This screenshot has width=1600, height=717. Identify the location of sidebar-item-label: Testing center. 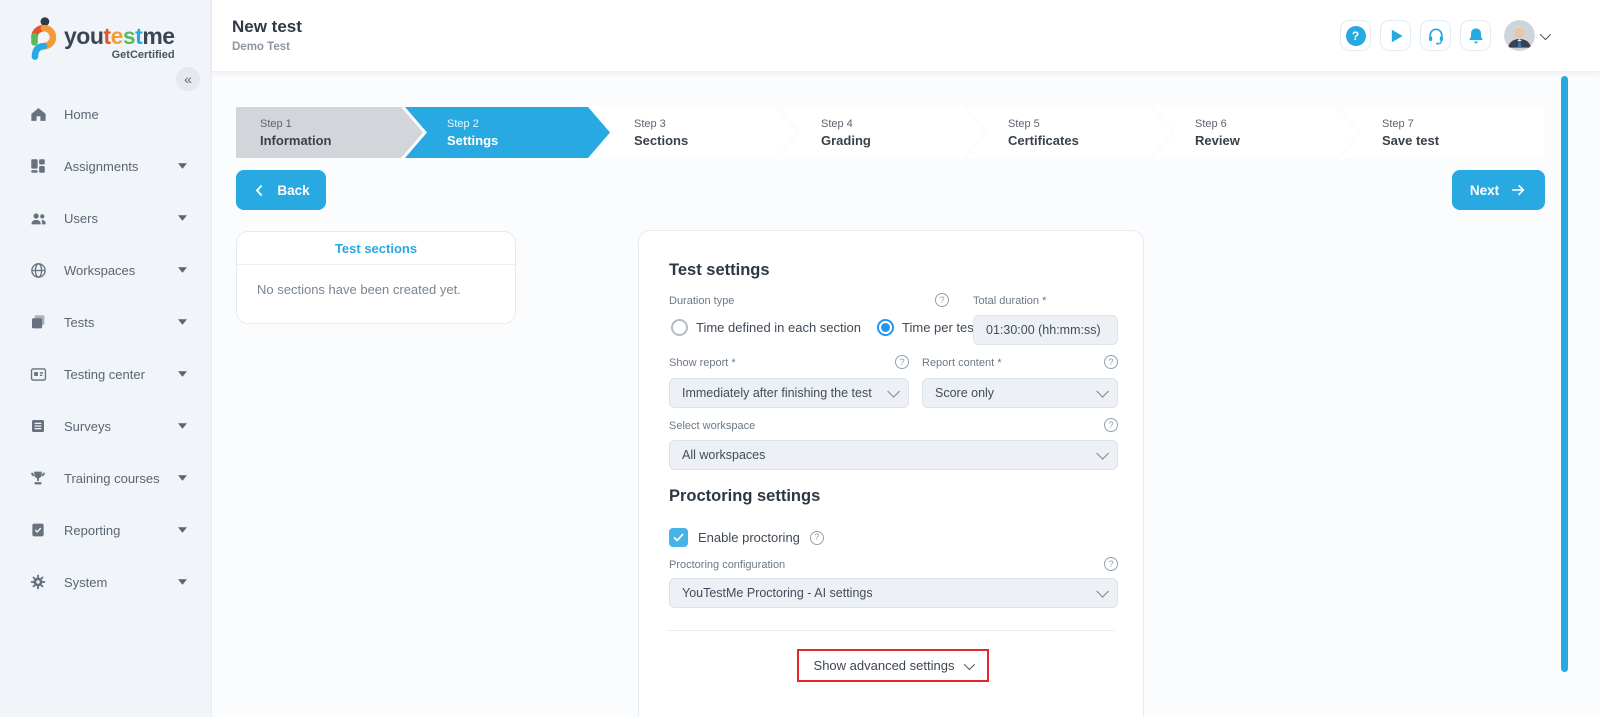
(104, 374).